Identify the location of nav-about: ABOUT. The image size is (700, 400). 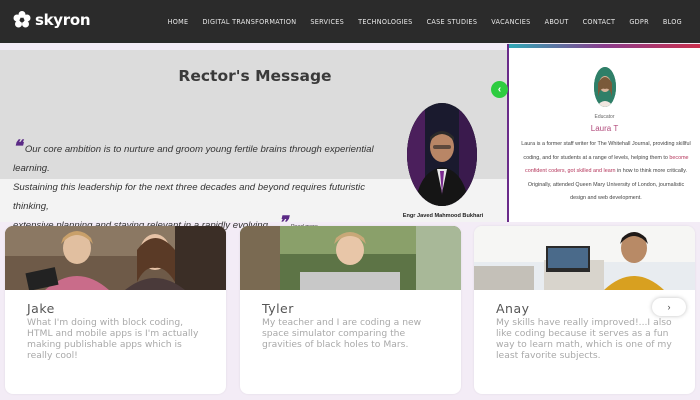
(557, 21).